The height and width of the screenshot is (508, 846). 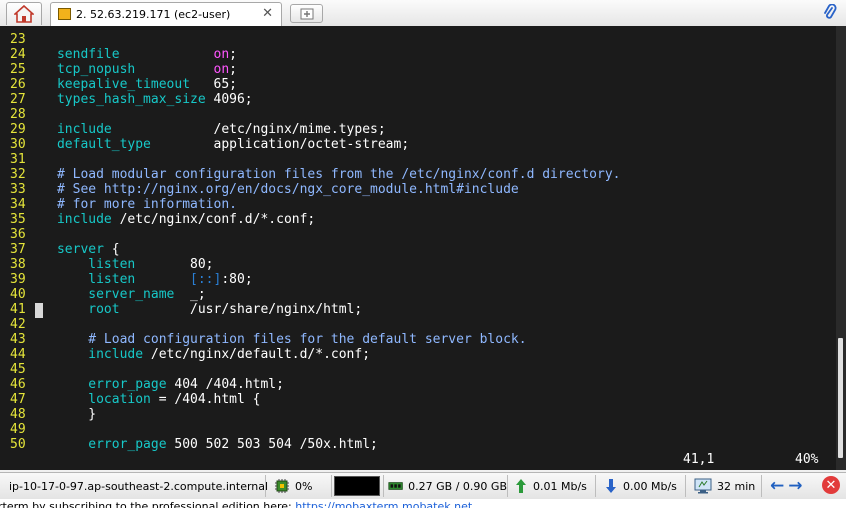 What do you see at coordinates (315, 264) in the screenshot?
I see `terminal-line: 38 listen 80;` at bounding box center [315, 264].